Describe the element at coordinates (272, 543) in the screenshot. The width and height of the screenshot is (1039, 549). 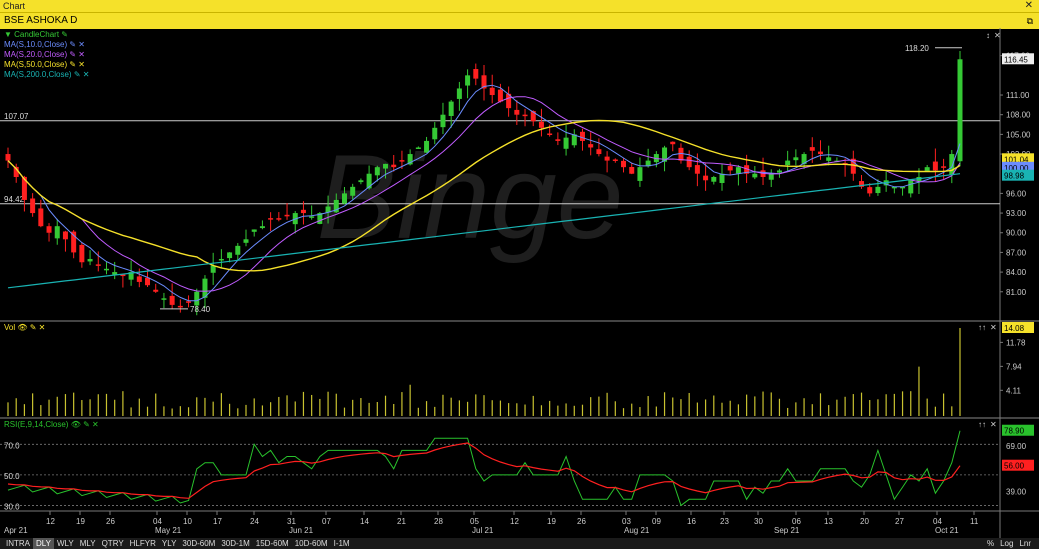
I see `timeframe-15d-60m: 15D-60M` at that location.